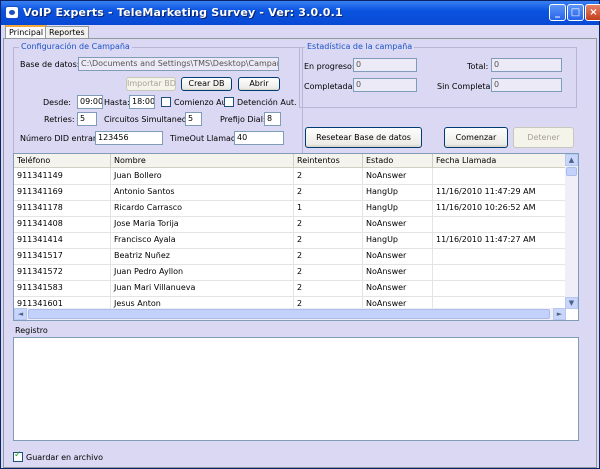  What do you see at coordinates (62, 272) in the screenshot?
I see `cell-telefono: 911341572` at bounding box center [62, 272].